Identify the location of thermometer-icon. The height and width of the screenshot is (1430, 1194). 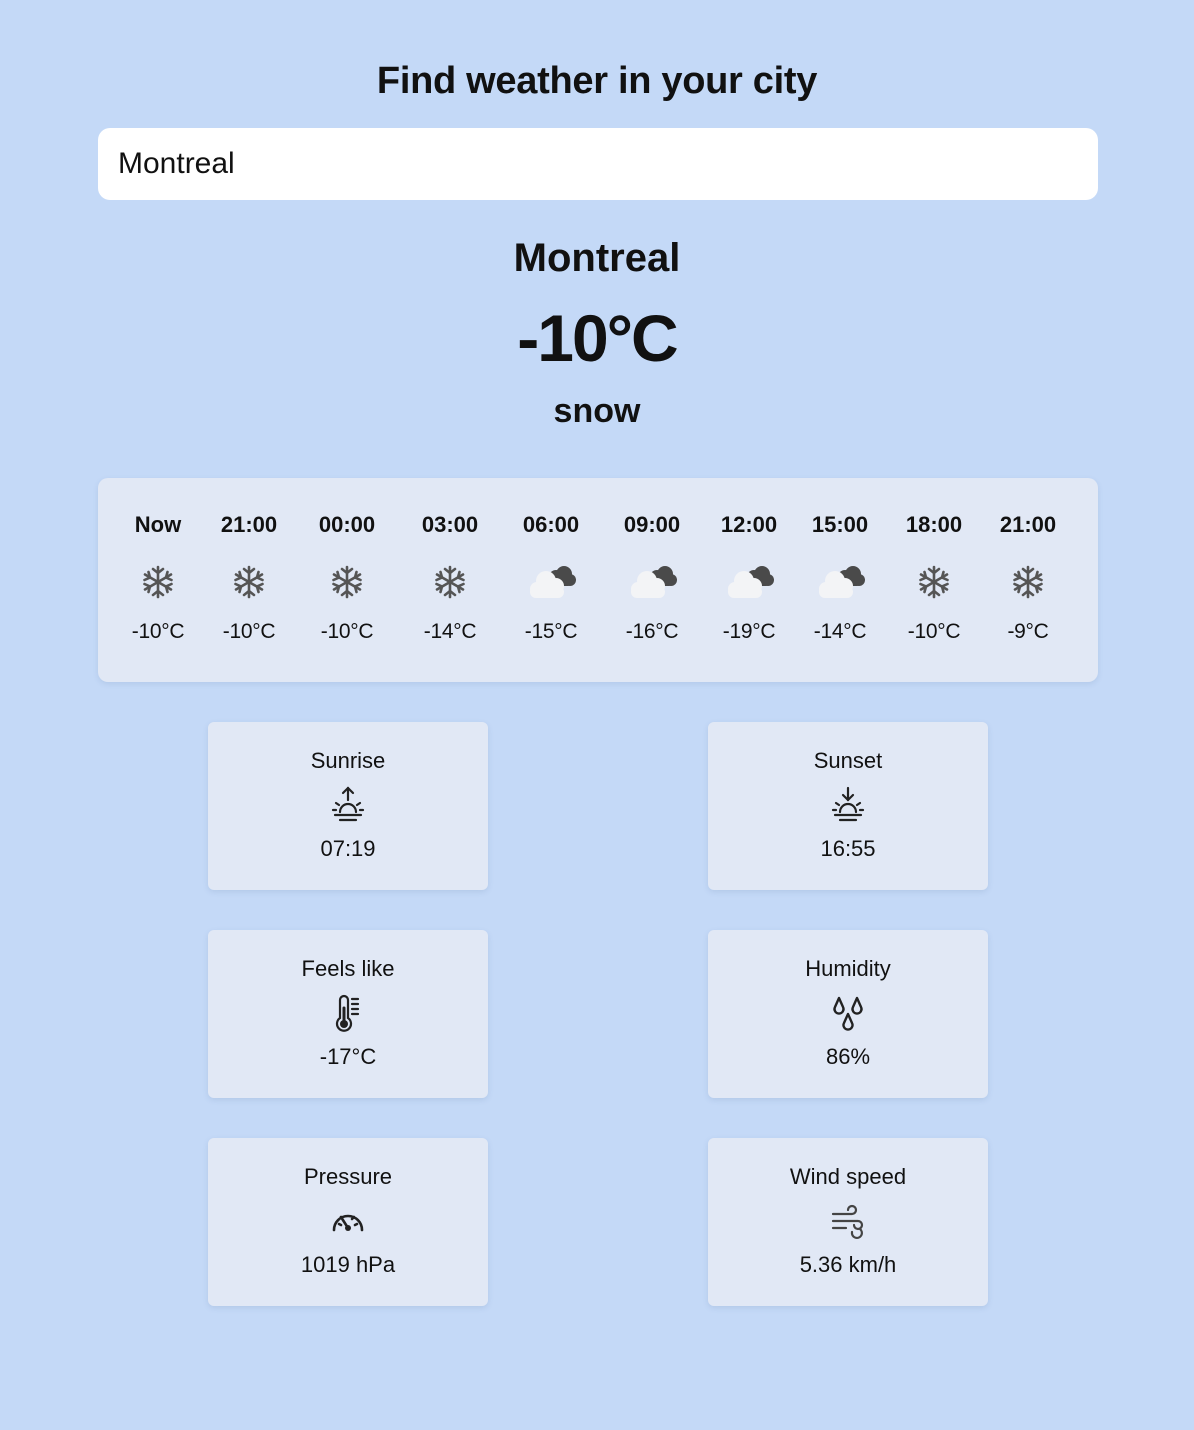
(347, 1013).